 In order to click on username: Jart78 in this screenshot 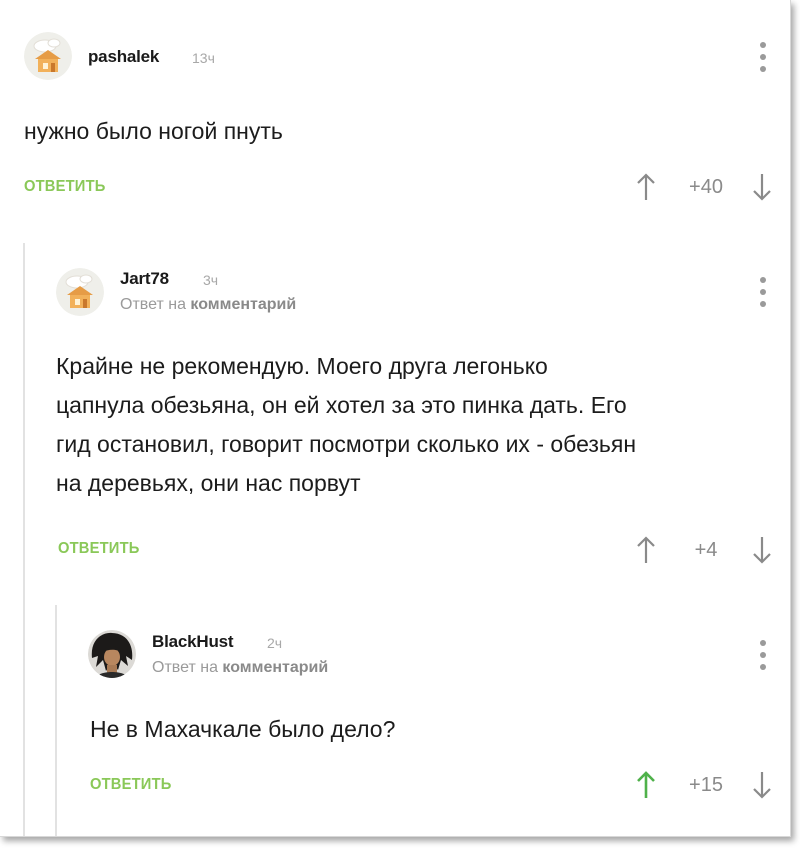, I will do `click(144, 279)`.